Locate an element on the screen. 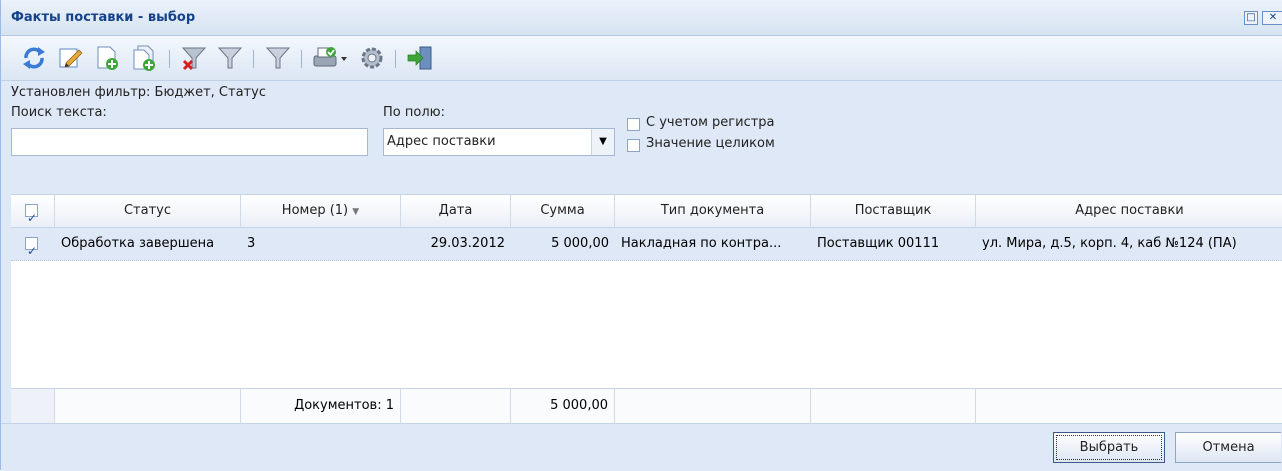 The width and height of the screenshot is (1282, 471). chevron-down-icon: ▼ is located at coordinates (602, 142).